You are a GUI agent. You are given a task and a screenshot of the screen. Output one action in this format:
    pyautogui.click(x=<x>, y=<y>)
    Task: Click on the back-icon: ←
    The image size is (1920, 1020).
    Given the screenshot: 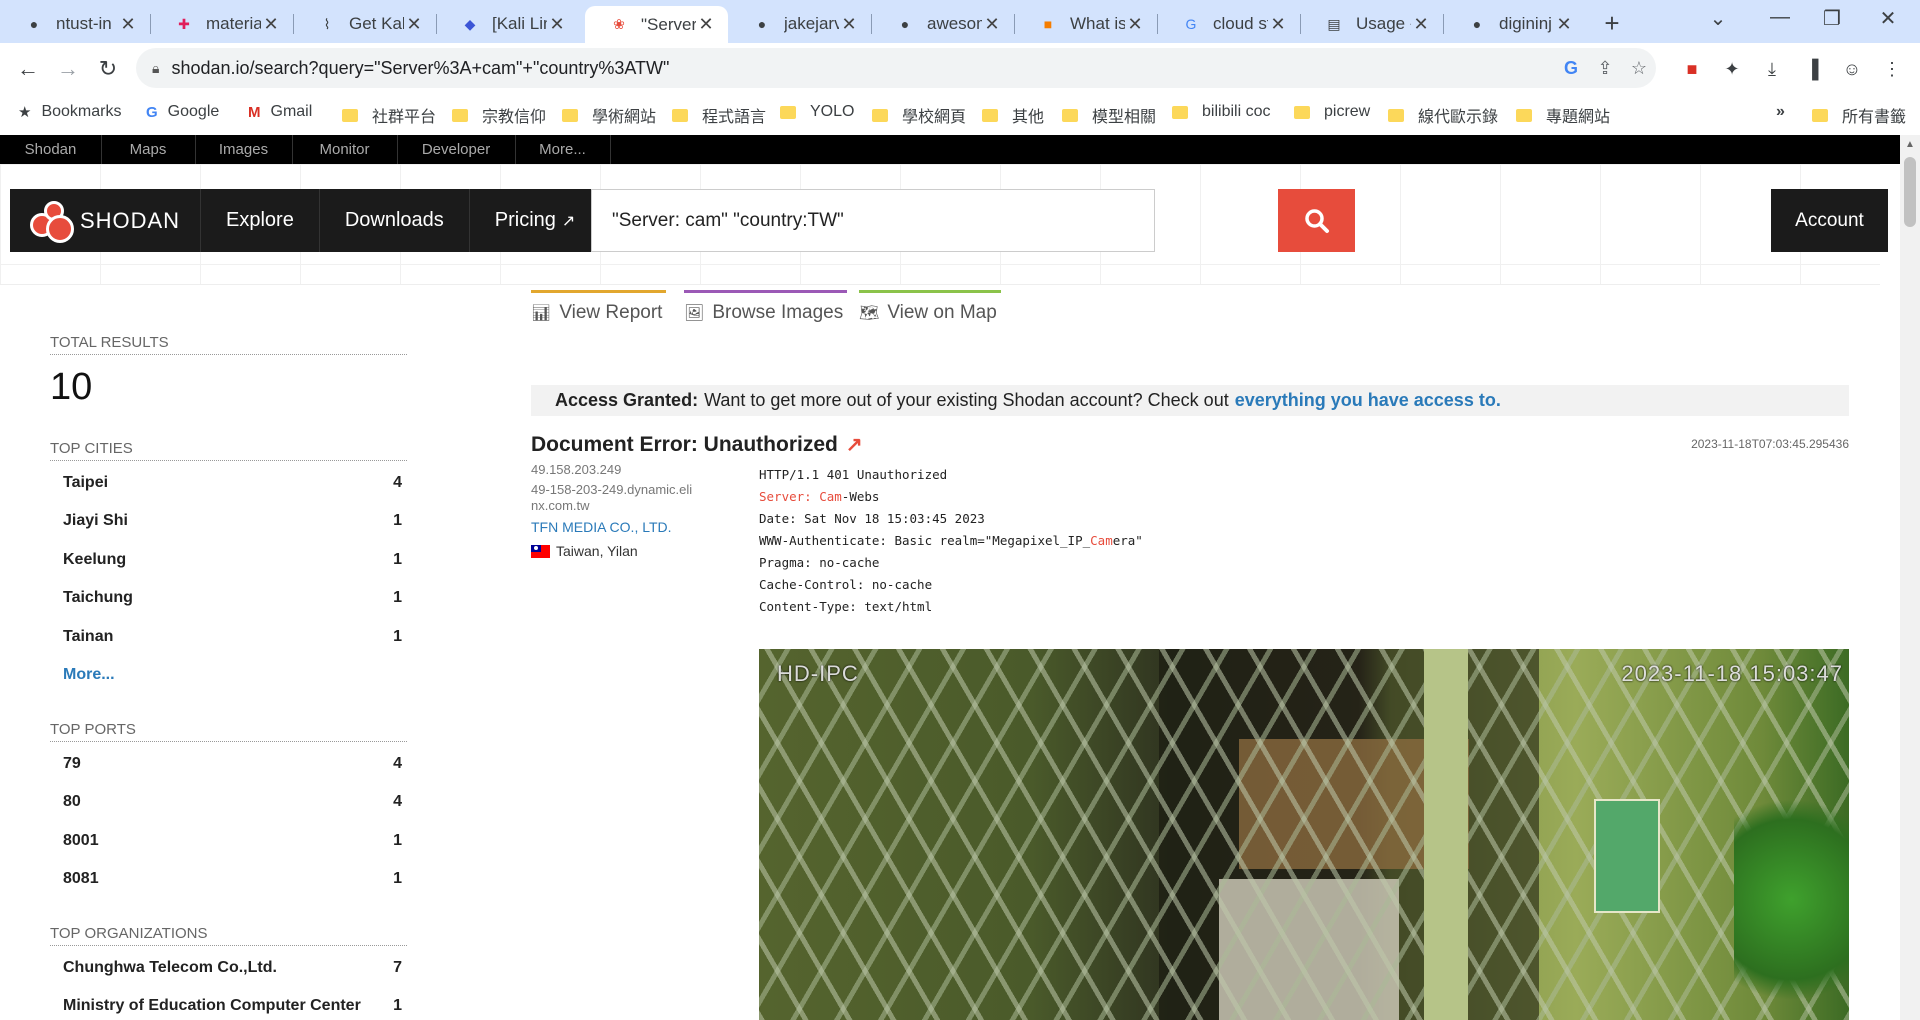 What is the action you would take?
    pyautogui.click(x=28, y=69)
    